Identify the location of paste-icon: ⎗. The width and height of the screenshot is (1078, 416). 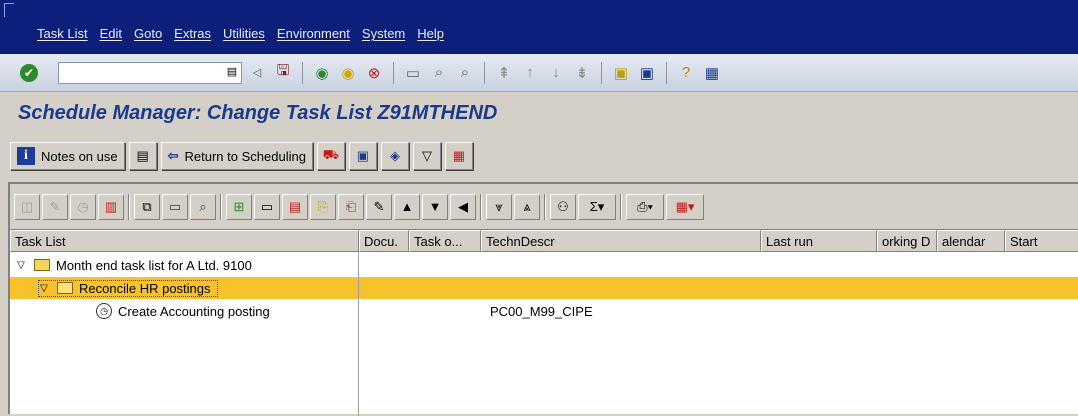
(351, 206).